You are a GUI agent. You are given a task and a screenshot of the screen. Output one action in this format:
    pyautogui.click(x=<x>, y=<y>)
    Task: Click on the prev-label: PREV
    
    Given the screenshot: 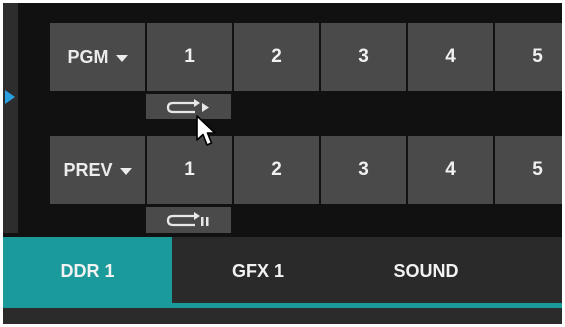 What is the action you would take?
    pyautogui.click(x=88, y=169)
    